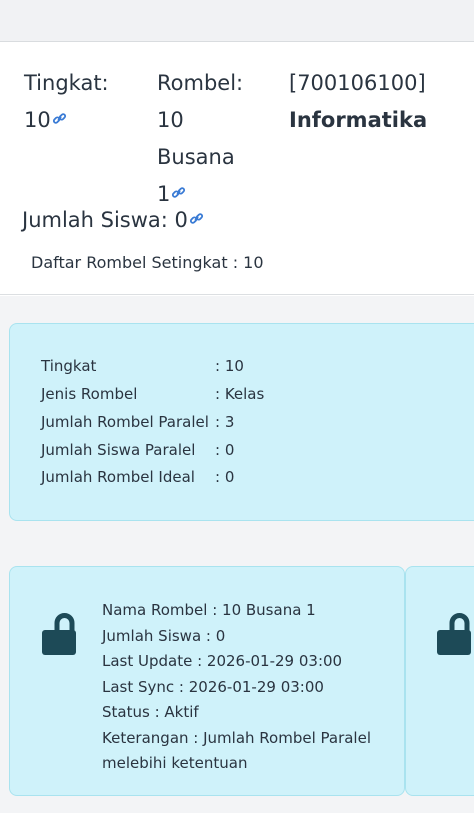  What do you see at coordinates (236, 737) in the screenshot?
I see `keterangan: Keterangan : Jumlah Rombel Paralel` at bounding box center [236, 737].